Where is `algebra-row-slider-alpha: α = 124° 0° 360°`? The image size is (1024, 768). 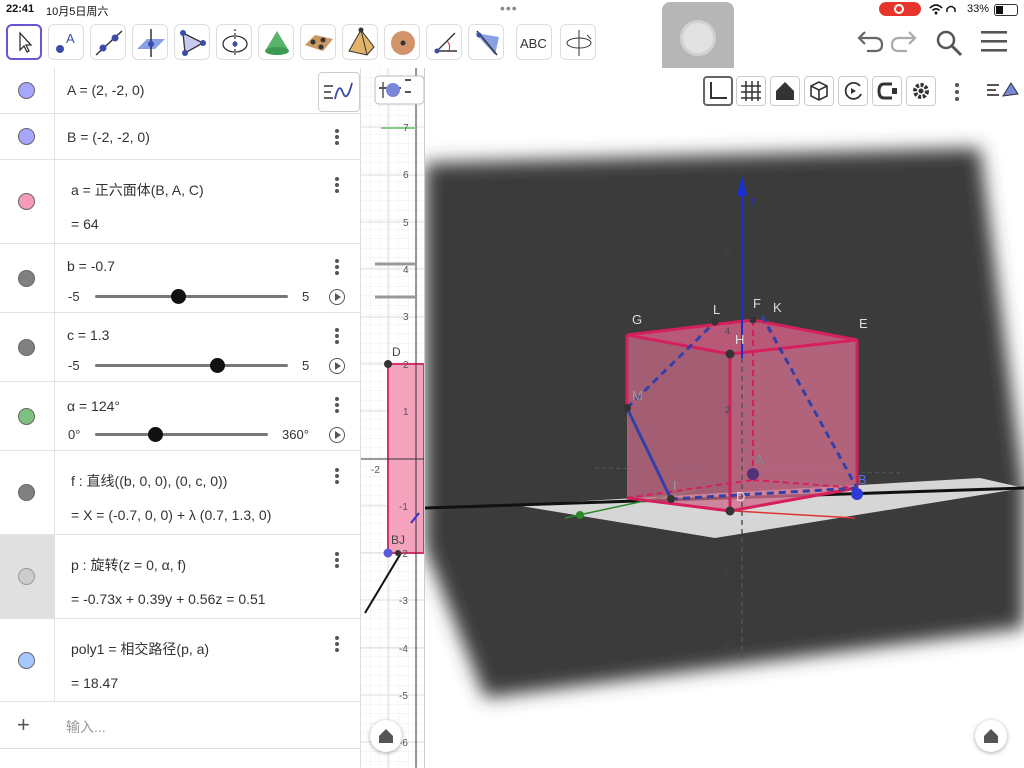
algebra-row-slider-alpha: α = 124° 0° 360° is located at coordinates (180, 416).